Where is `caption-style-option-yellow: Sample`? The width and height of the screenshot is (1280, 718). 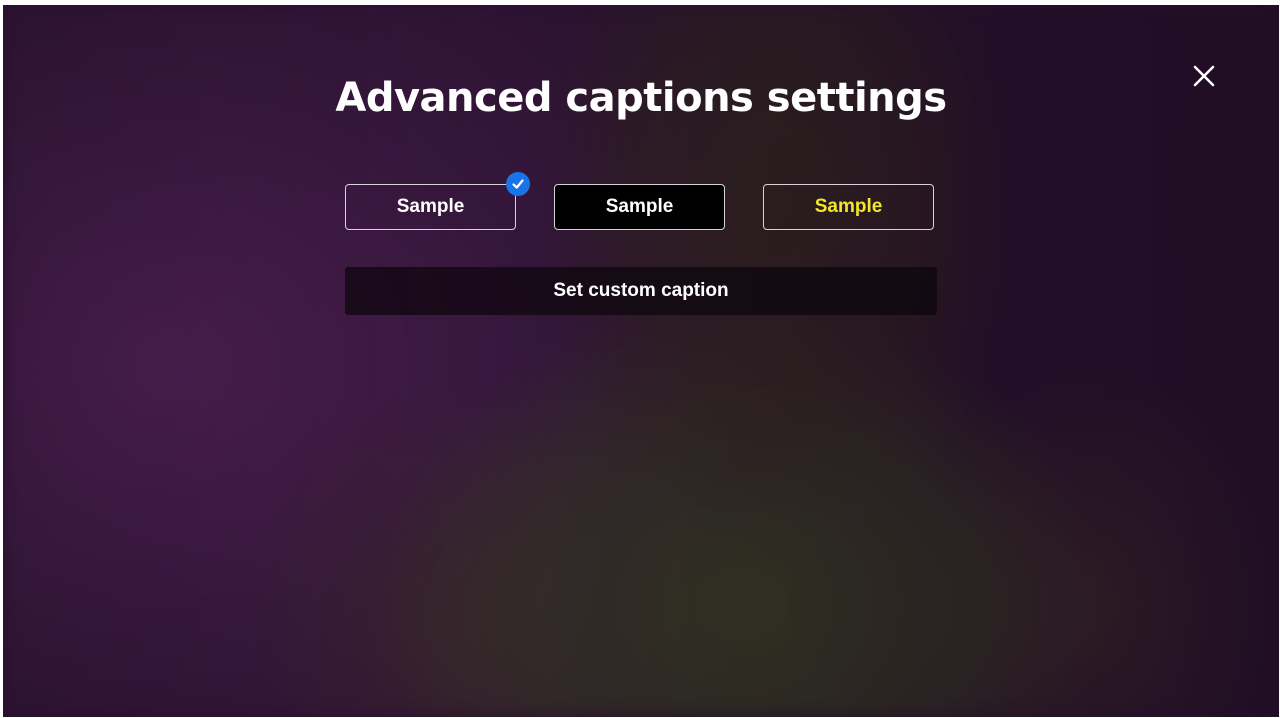
caption-style-option-yellow: Sample is located at coordinates (848, 207).